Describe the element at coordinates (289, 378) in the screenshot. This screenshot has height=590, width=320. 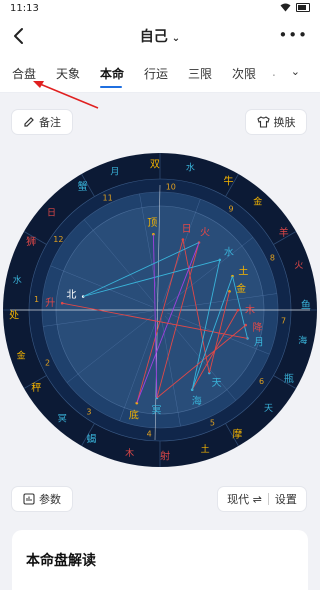
I see `sign-glyph: 瓶` at that location.